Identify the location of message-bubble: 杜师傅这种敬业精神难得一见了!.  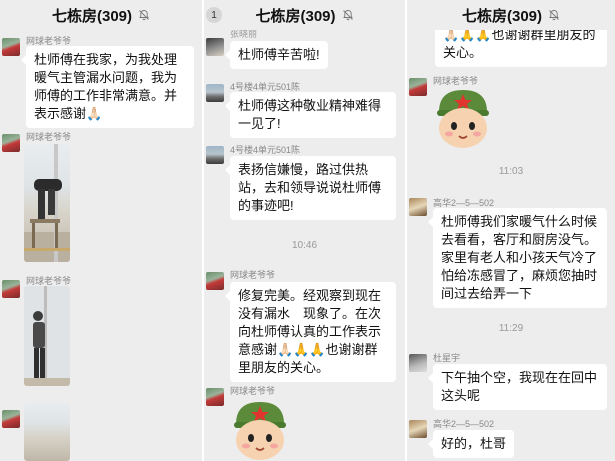
(310, 115).